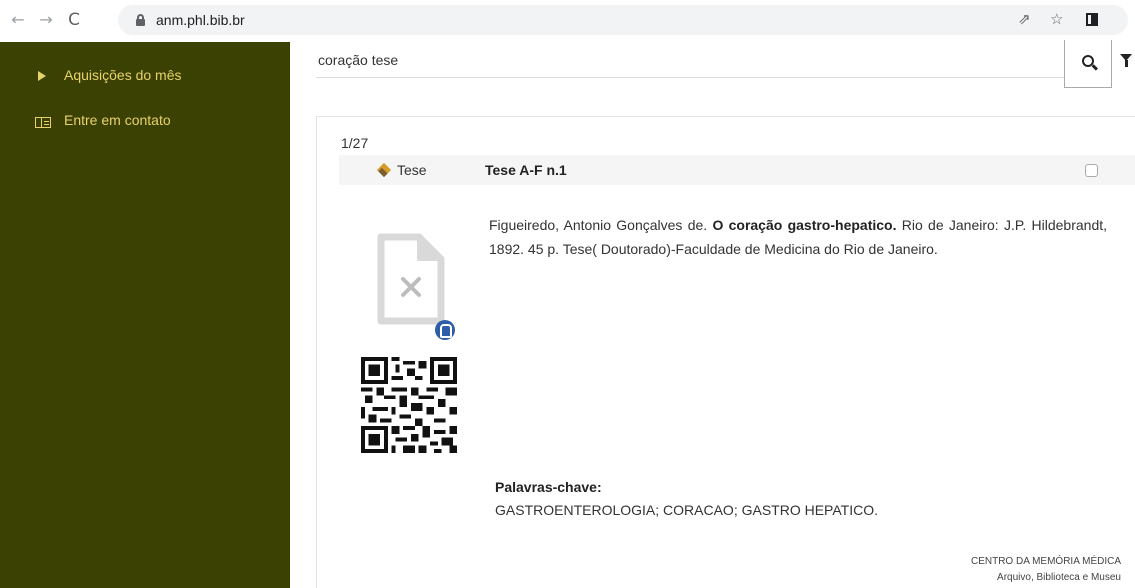  What do you see at coordinates (1059, 577) in the screenshot?
I see `org-subtitle: Arquivo, Biblioteca e Museu` at bounding box center [1059, 577].